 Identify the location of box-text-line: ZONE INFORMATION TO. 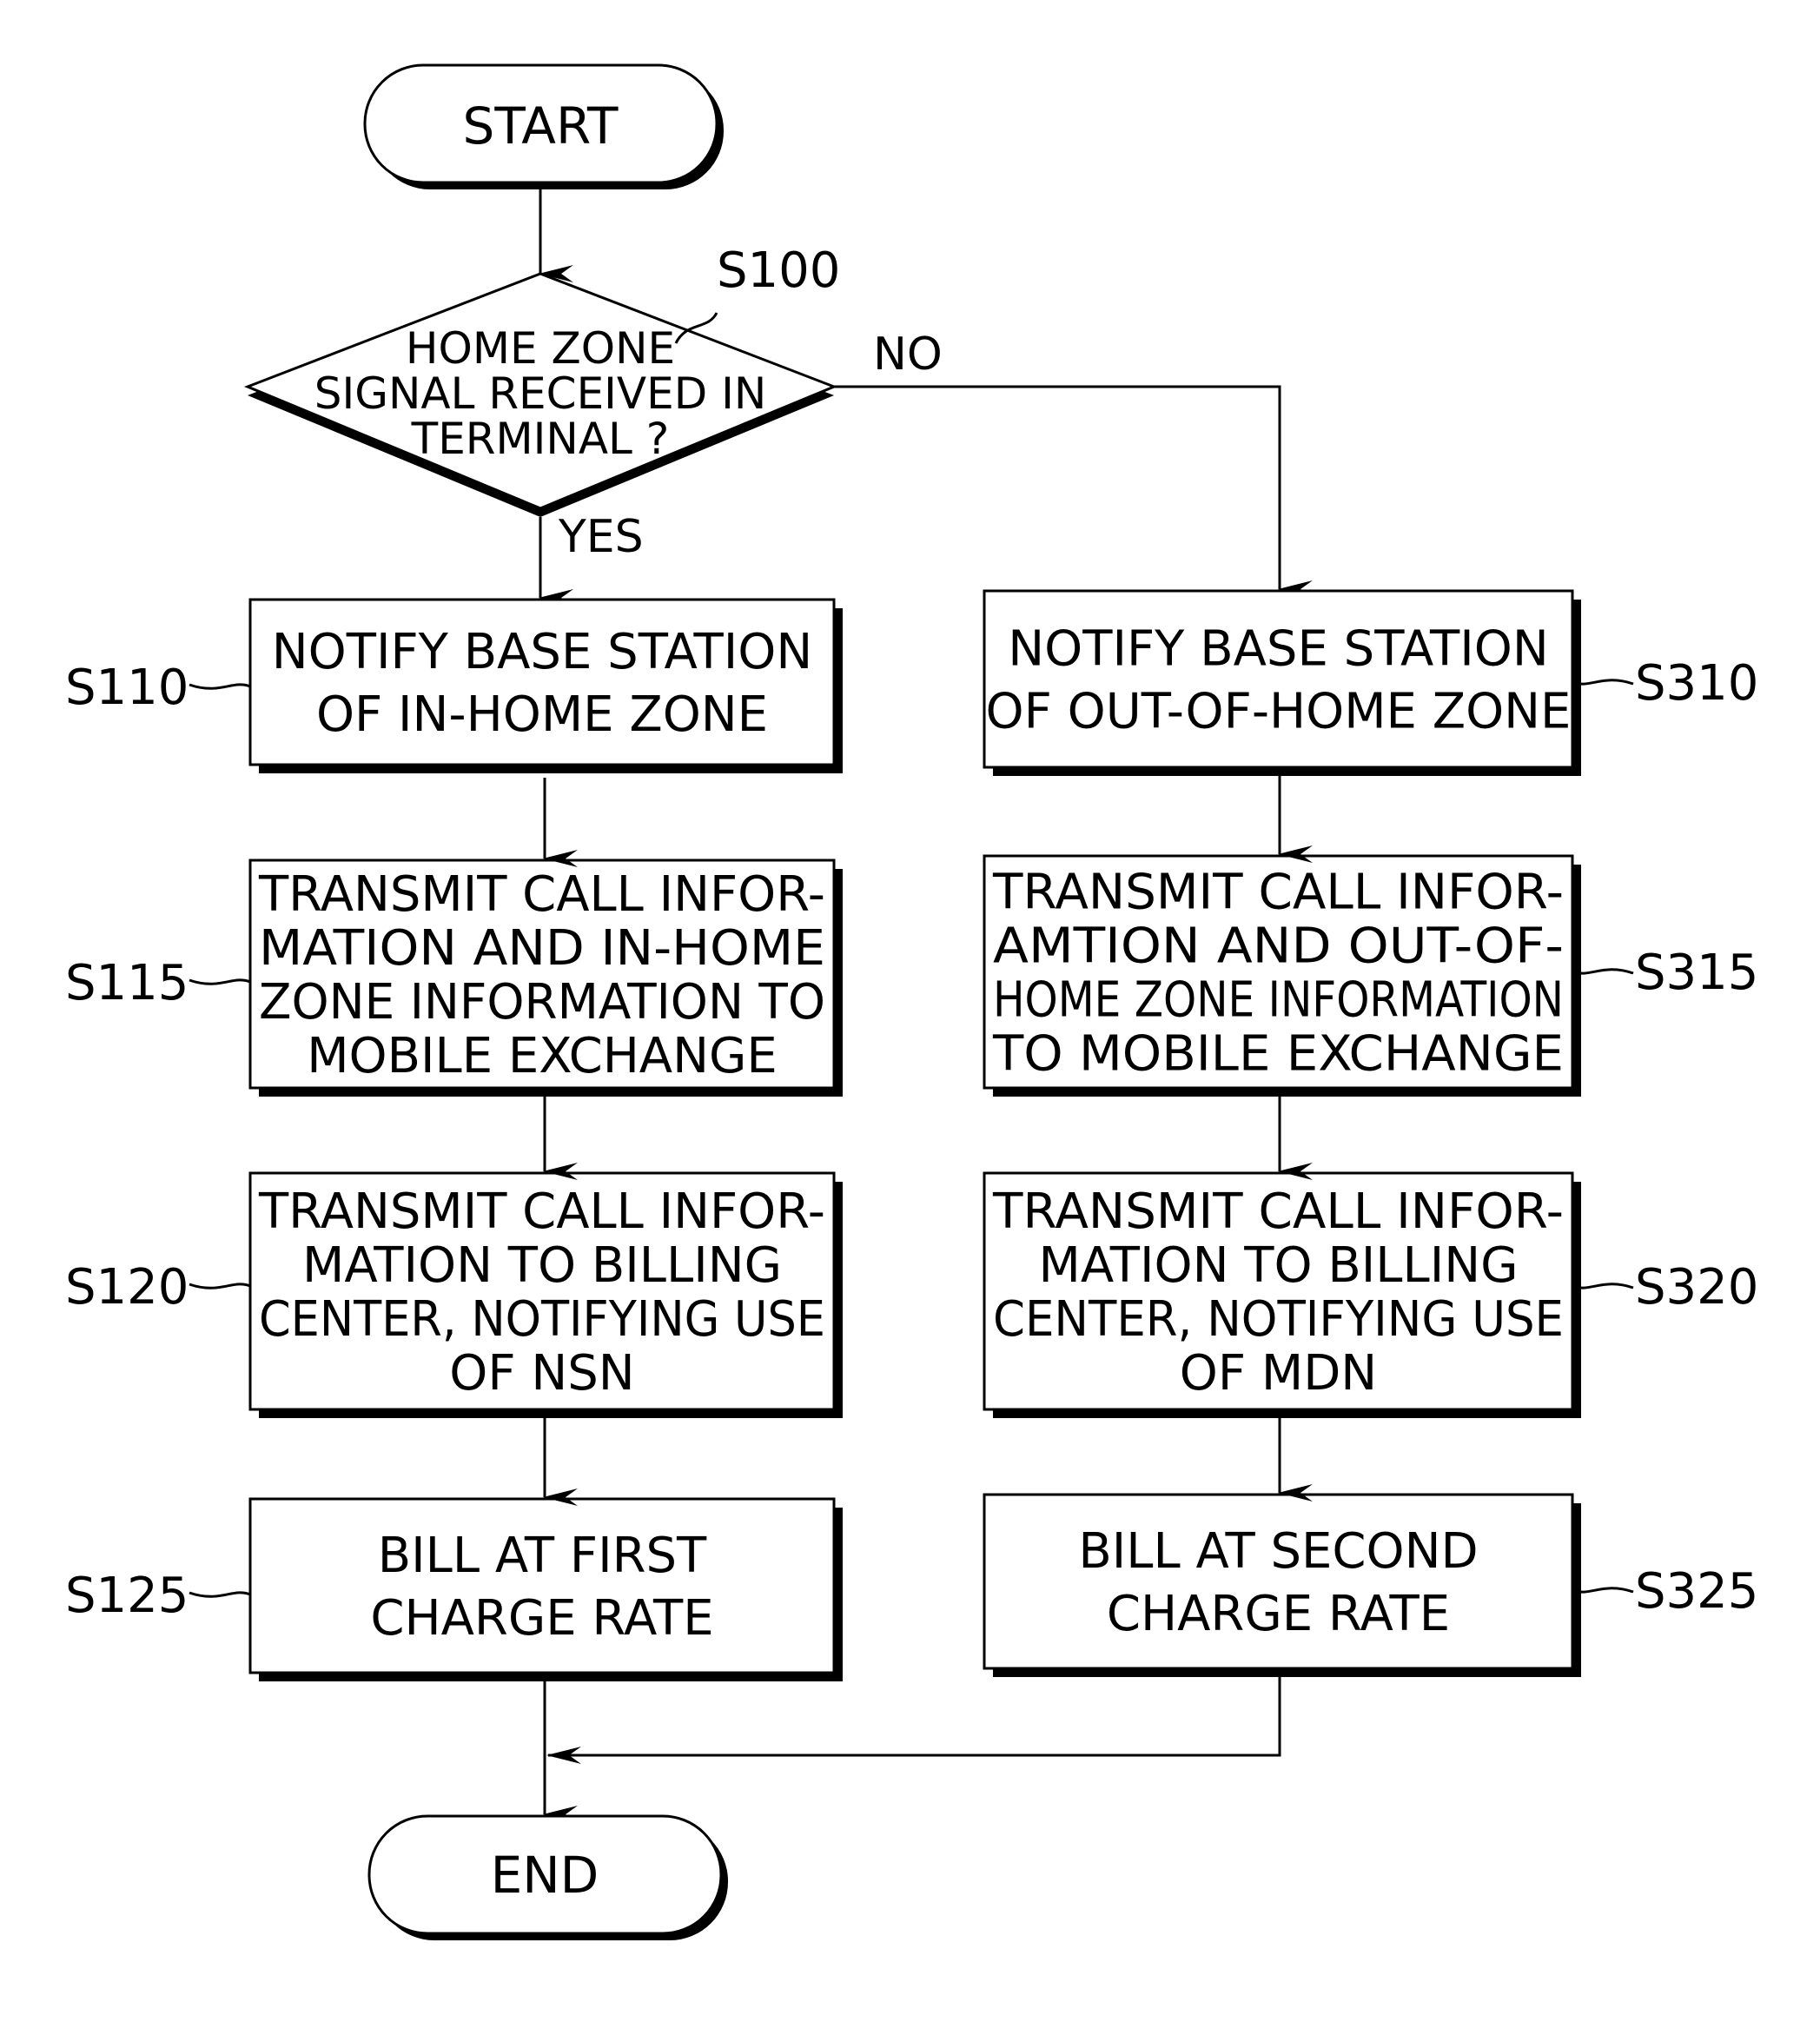
(542, 1002).